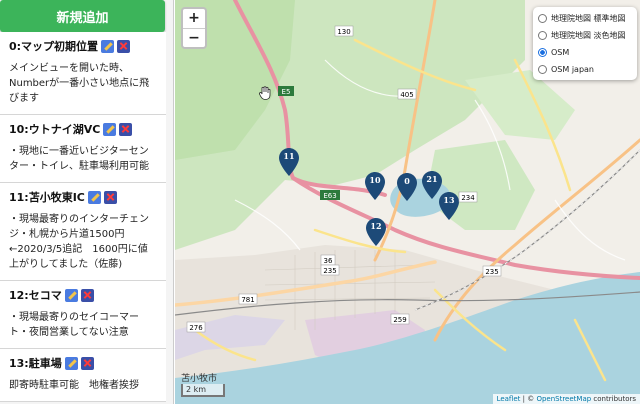  Describe the element at coordinates (55, 129) in the screenshot. I see `spot-title: 10:ウトナイ湖VC` at that location.